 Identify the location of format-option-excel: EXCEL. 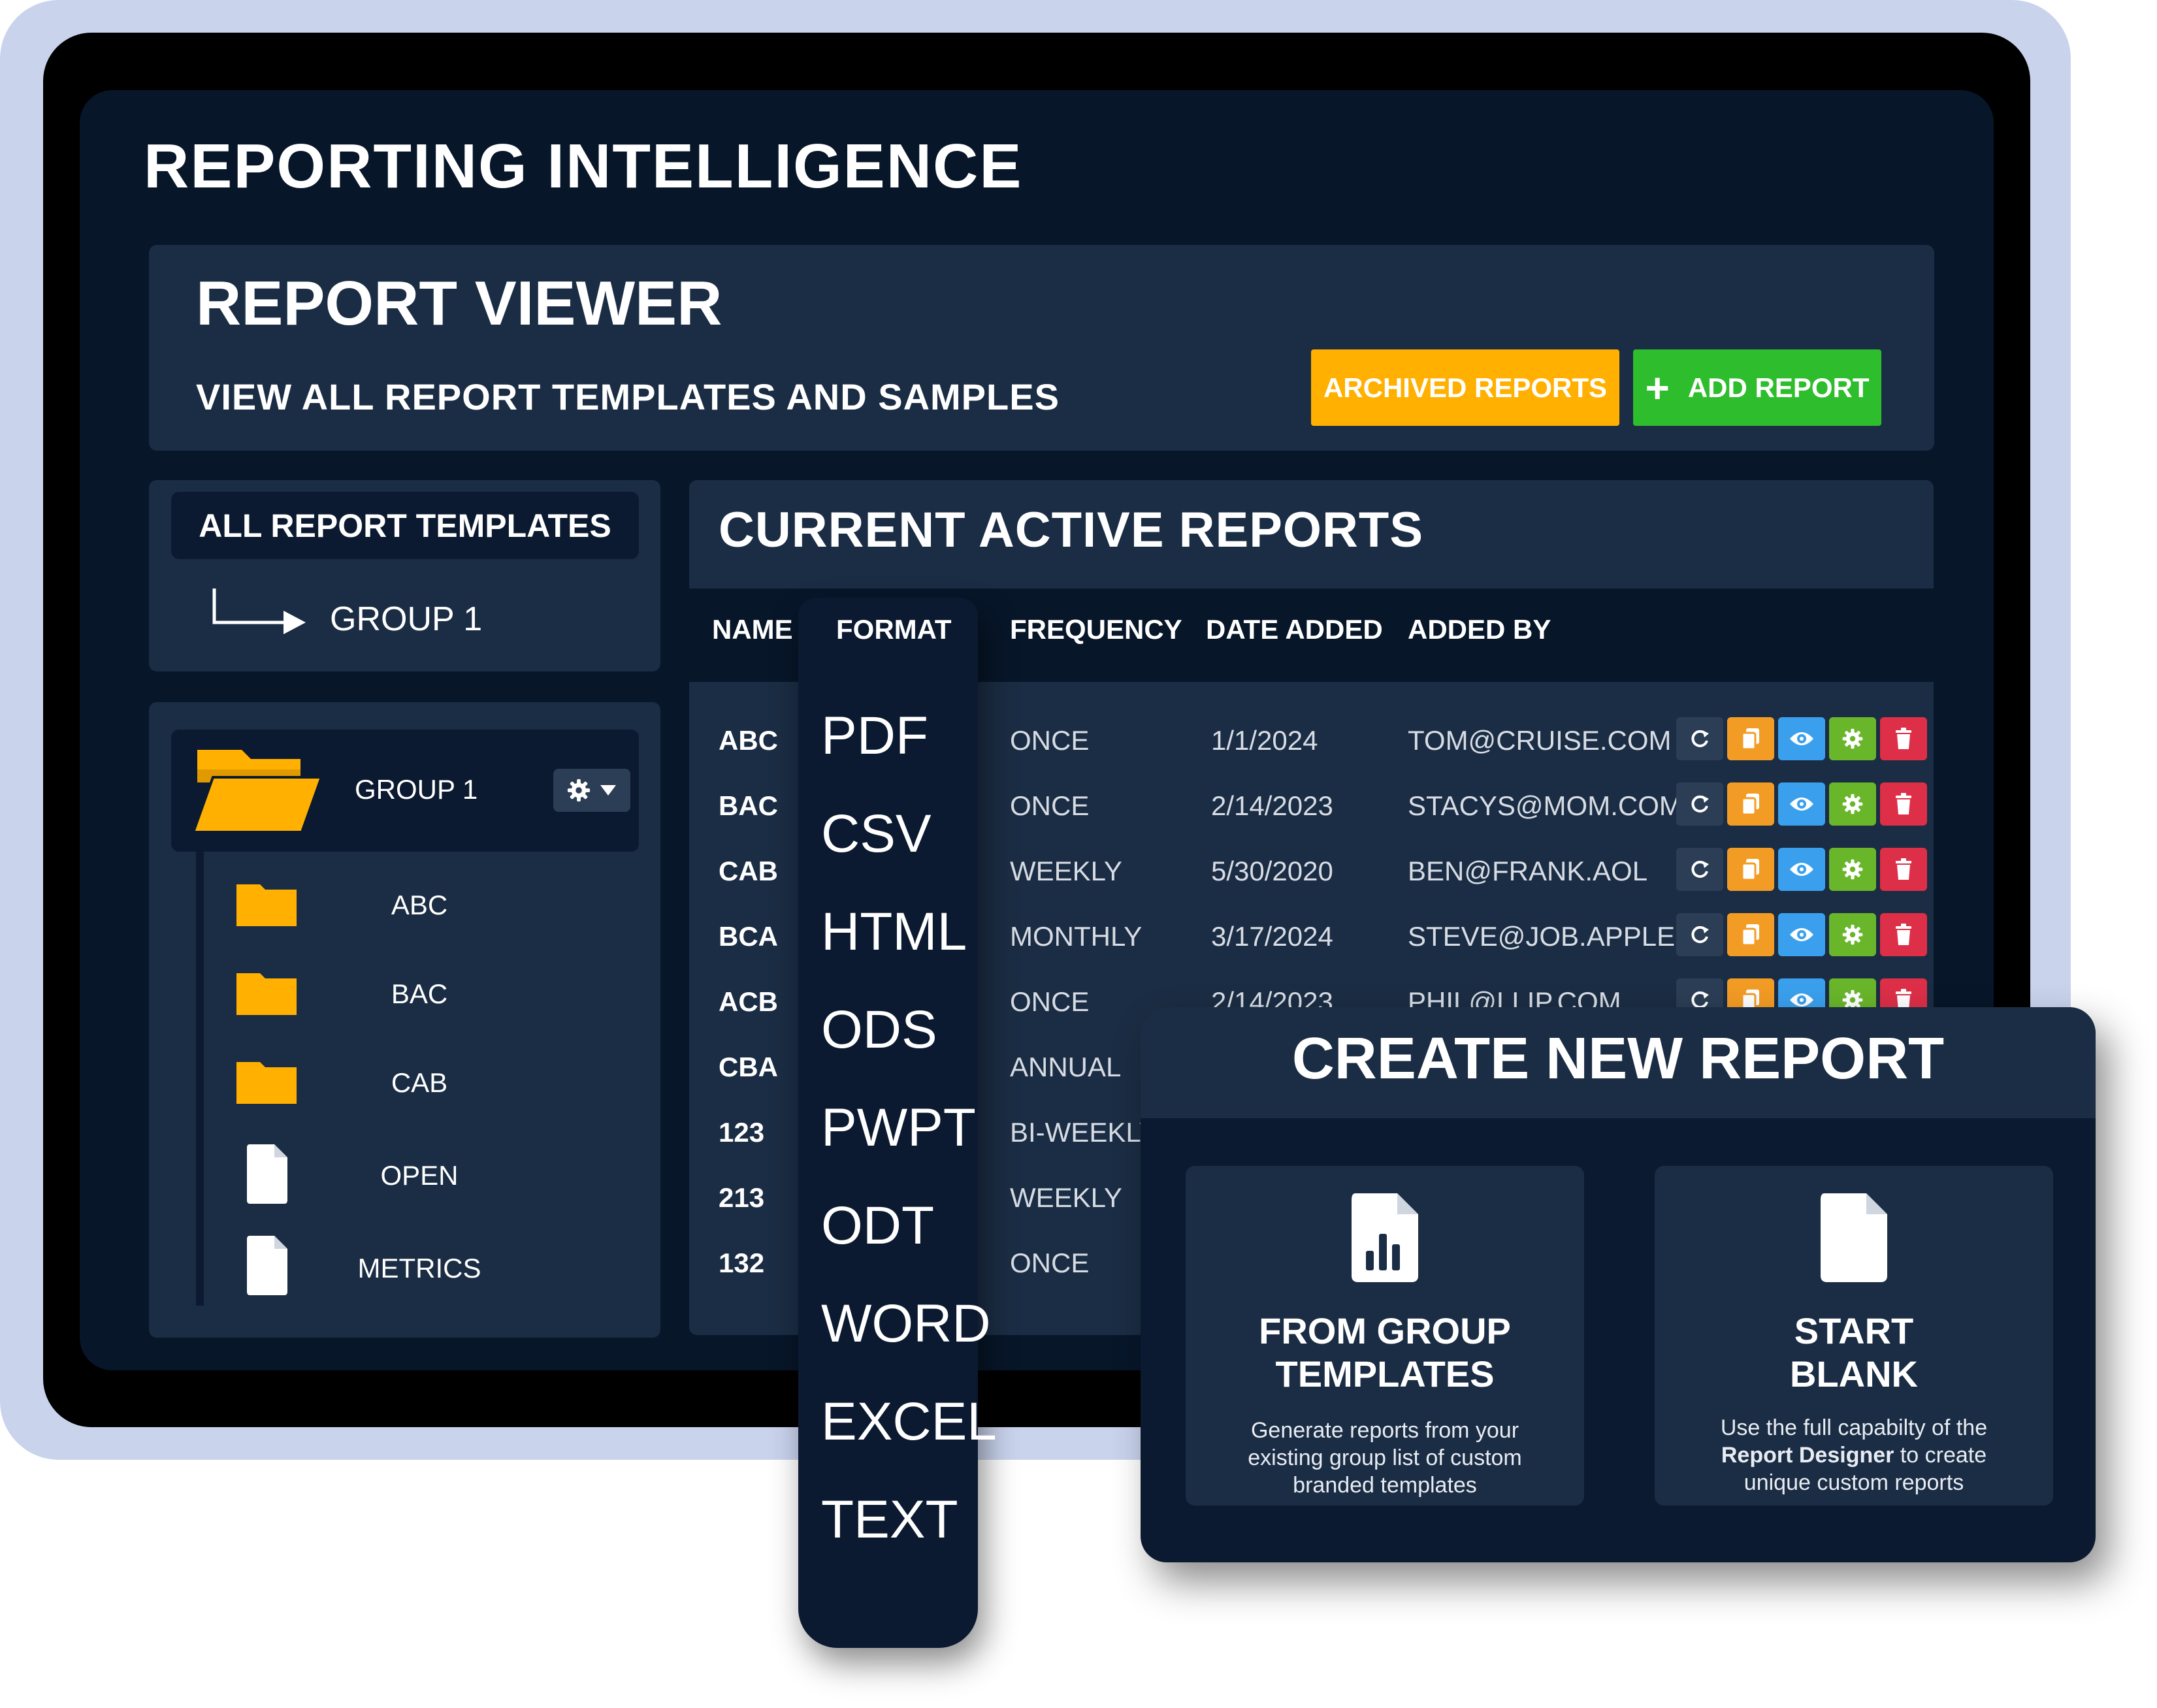
(909, 1422).